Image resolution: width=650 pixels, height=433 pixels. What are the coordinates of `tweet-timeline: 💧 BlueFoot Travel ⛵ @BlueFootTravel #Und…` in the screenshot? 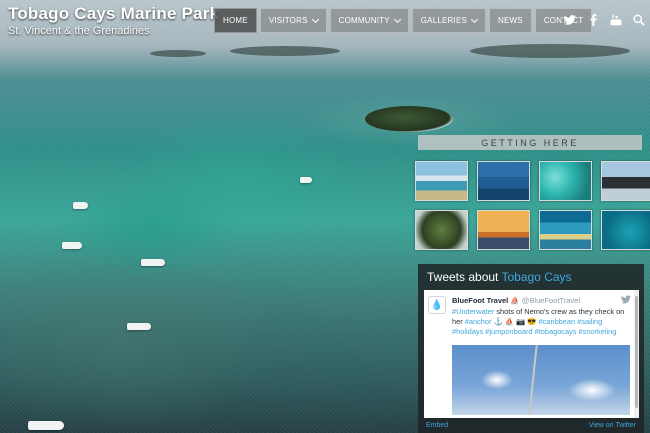 It's located at (531, 354).